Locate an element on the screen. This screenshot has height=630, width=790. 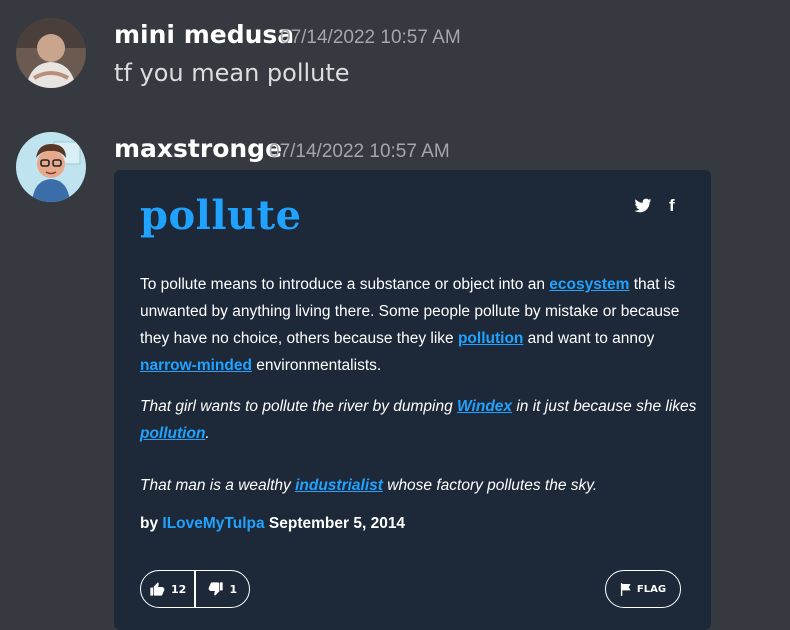
message-text: tf you mean pollute is located at coordinates (232, 73).